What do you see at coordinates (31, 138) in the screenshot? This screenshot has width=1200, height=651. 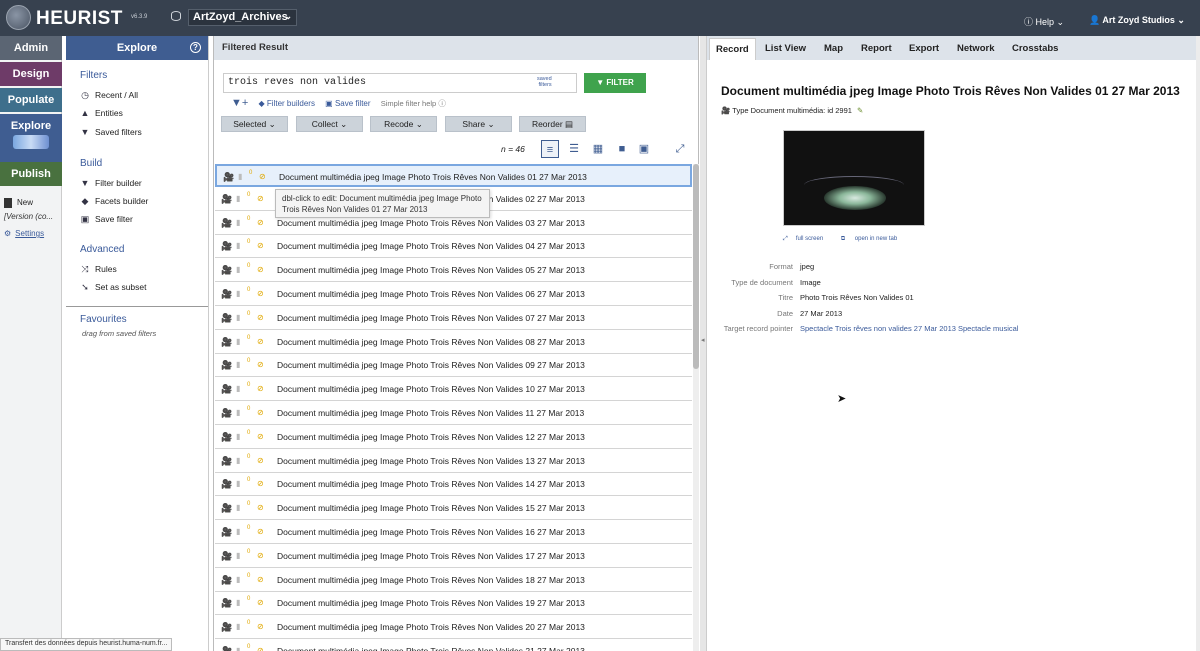 I see `nav-explore: Explore` at bounding box center [31, 138].